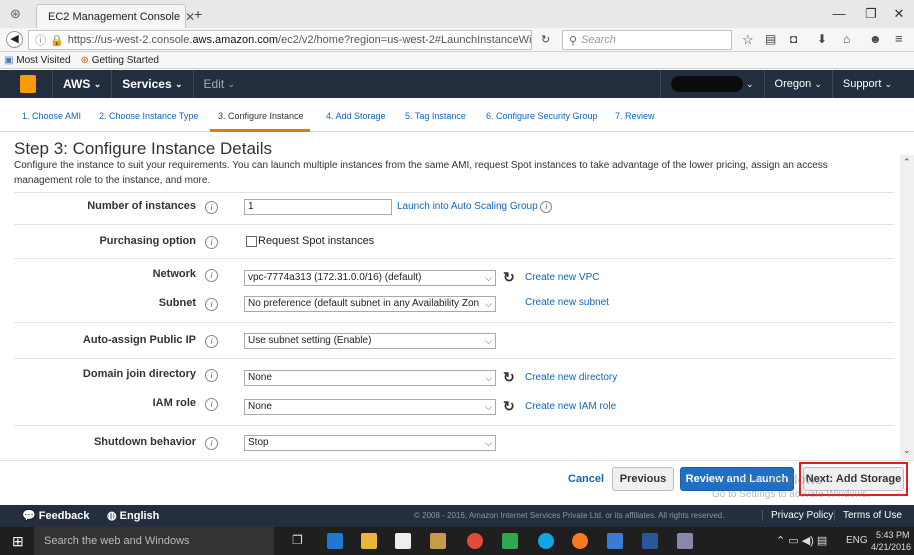  Describe the element at coordinates (369, 541) in the screenshot. I see `file-explorer-icon` at that location.